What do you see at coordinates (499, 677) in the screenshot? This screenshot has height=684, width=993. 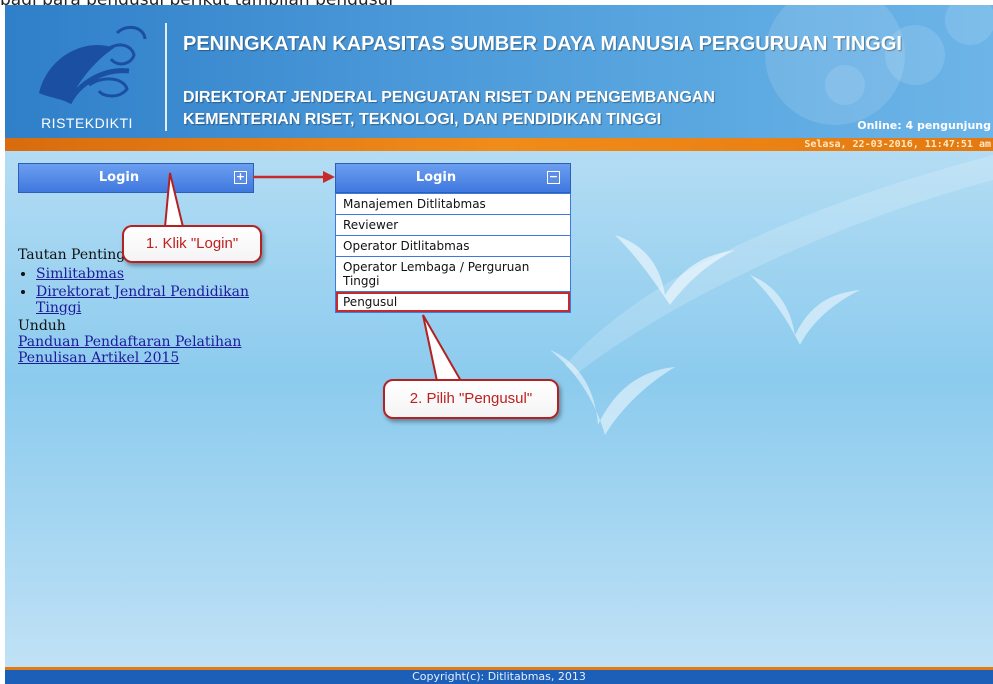 I see `site-footer: Copyright(c): Ditlitabmas, 2013` at bounding box center [499, 677].